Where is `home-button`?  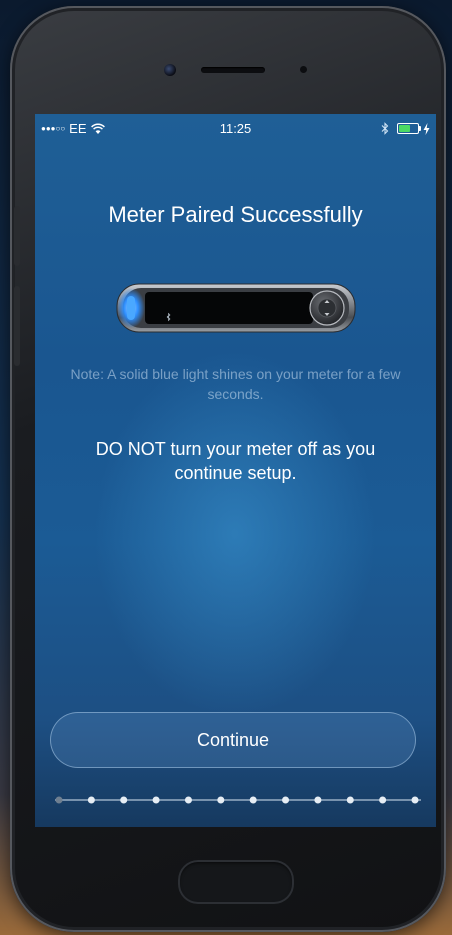
home-button is located at coordinates (236, 882).